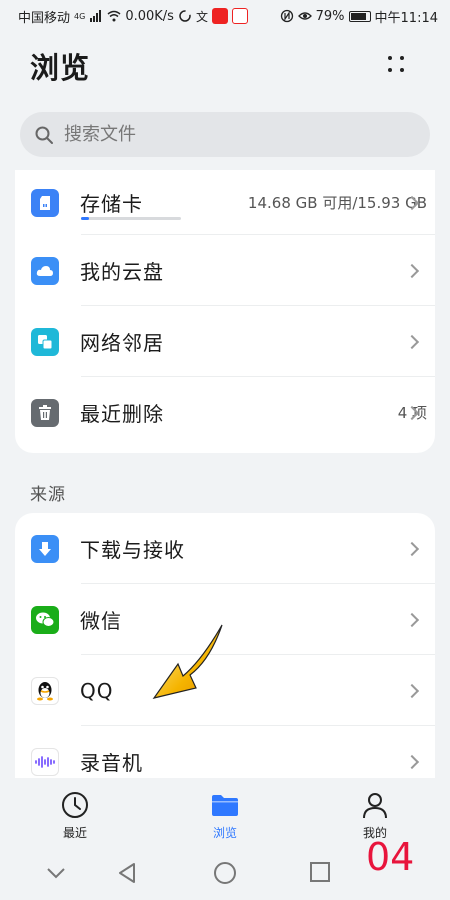 This screenshot has width=450, height=900. I want to click on wechat-icon, so click(45, 619).